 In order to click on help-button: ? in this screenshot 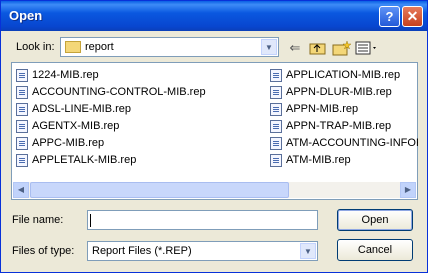, I will do `click(389, 16)`.